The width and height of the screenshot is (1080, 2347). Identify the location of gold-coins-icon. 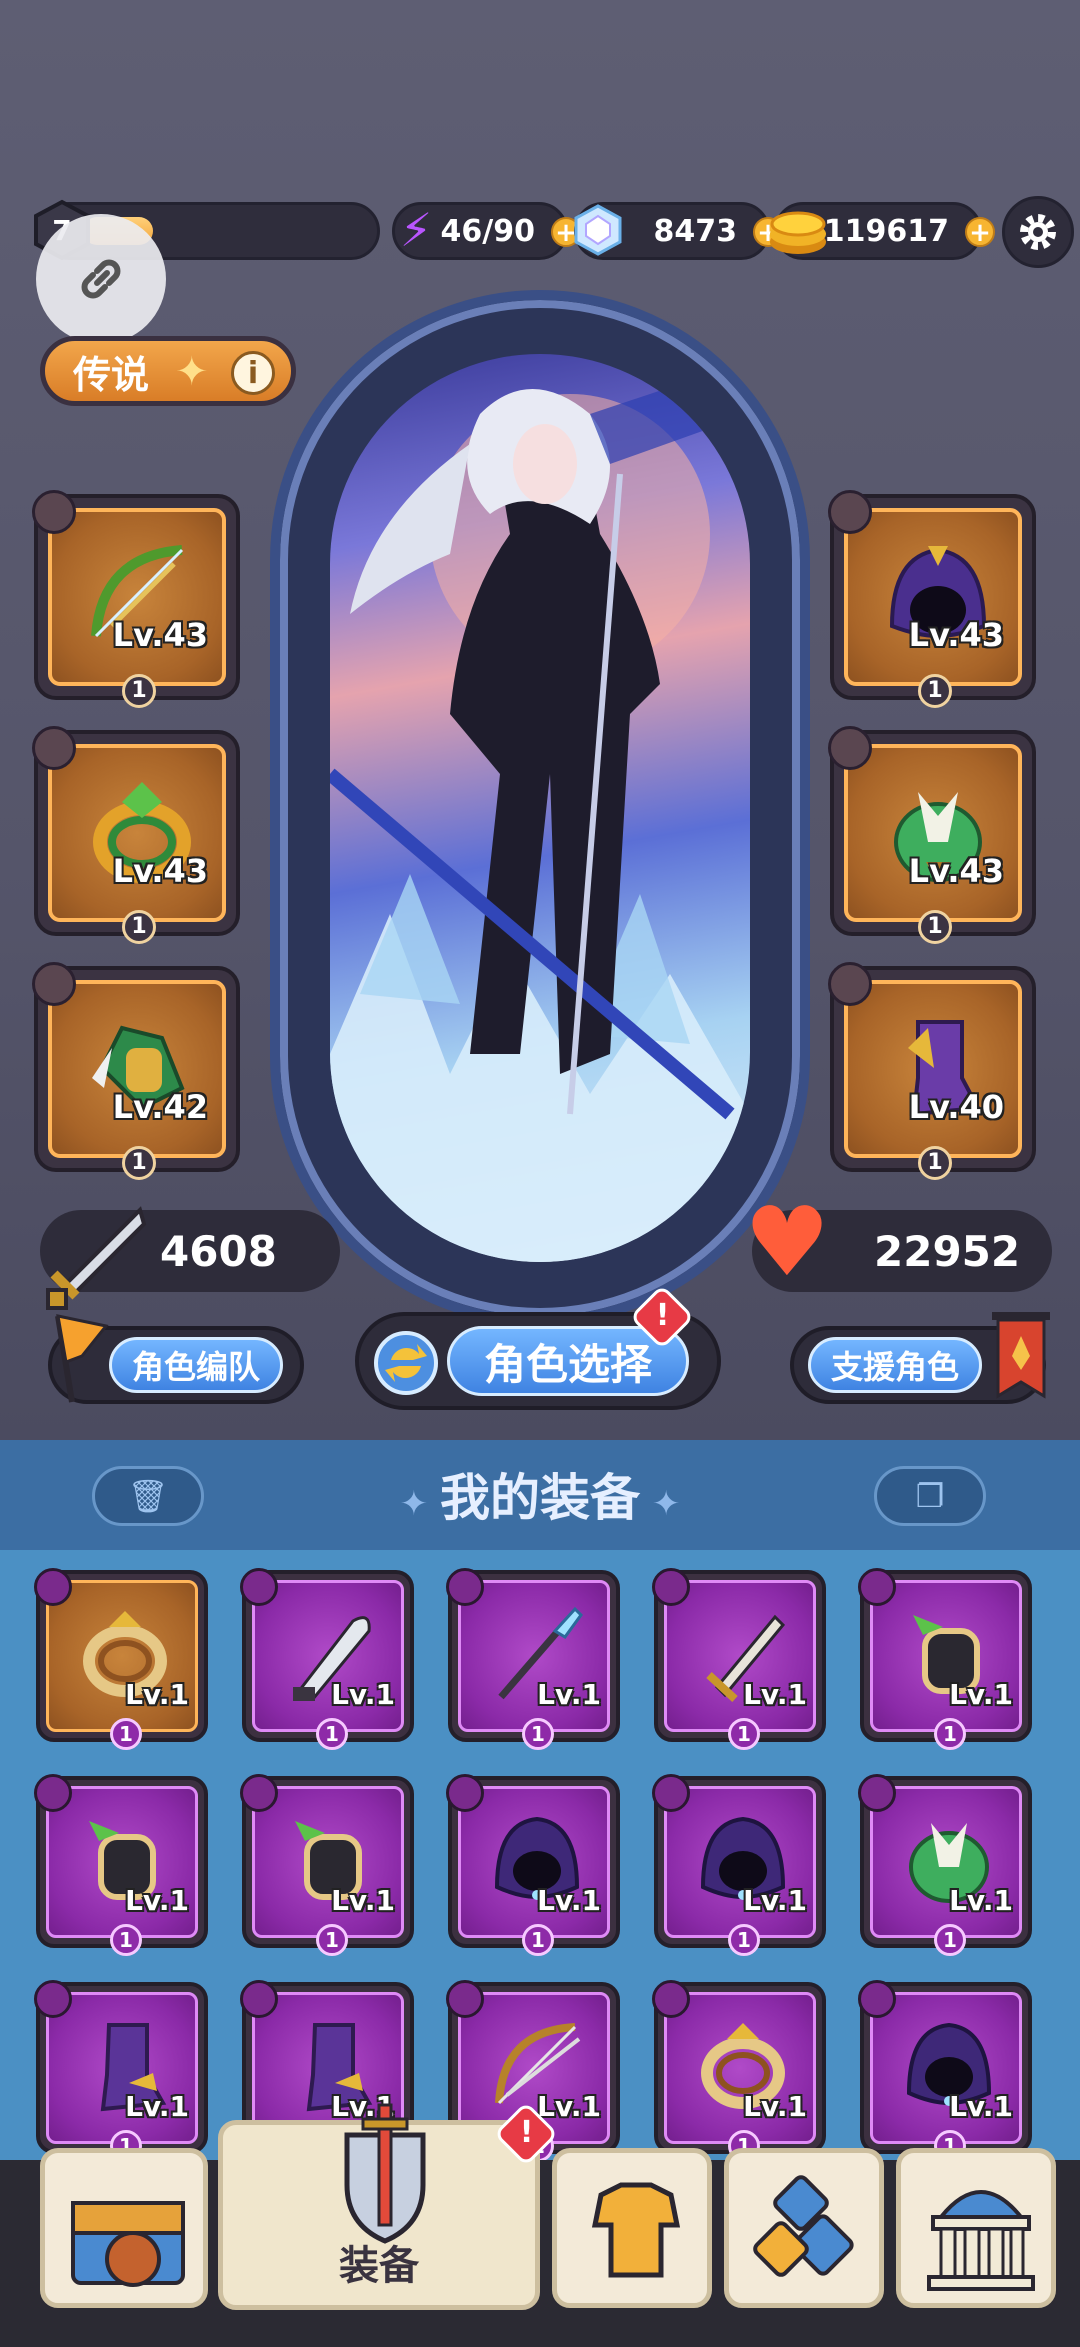
(798, 230).